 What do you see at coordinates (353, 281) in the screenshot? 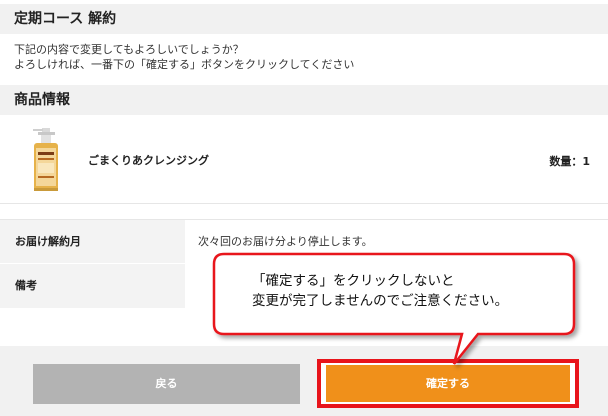
I see `callout-line-1: 「確定する」をクリックしないと` at bounding box center [353, 281].